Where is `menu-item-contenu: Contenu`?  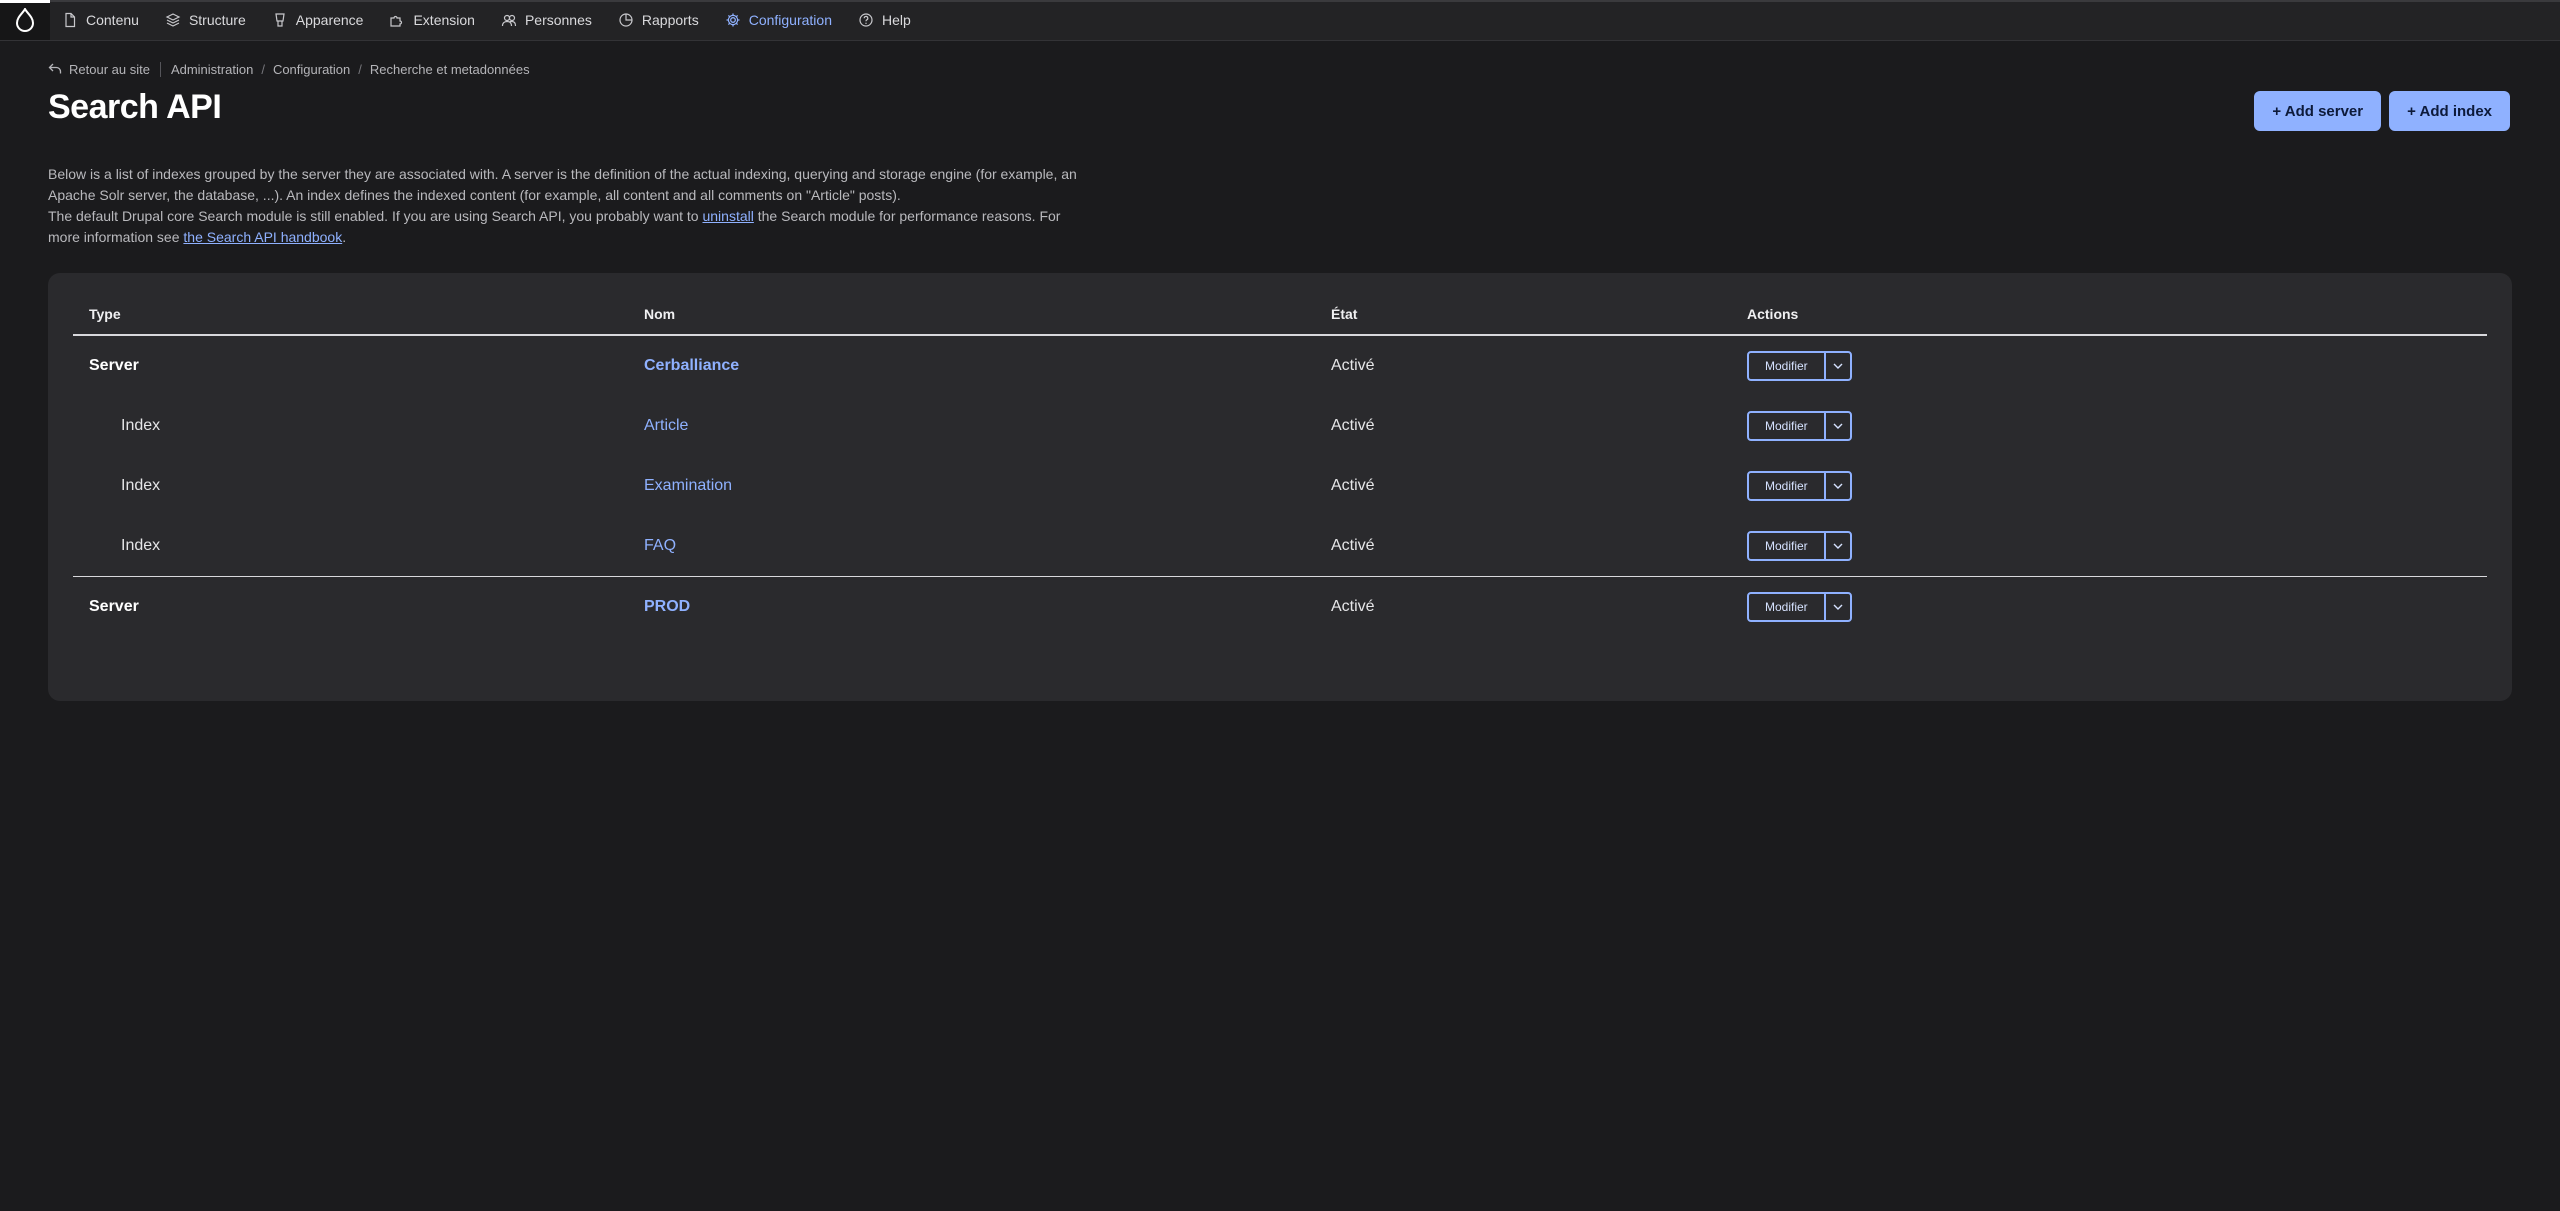
menu-item-contenu: Contenu is located at coordinates (100, 20).